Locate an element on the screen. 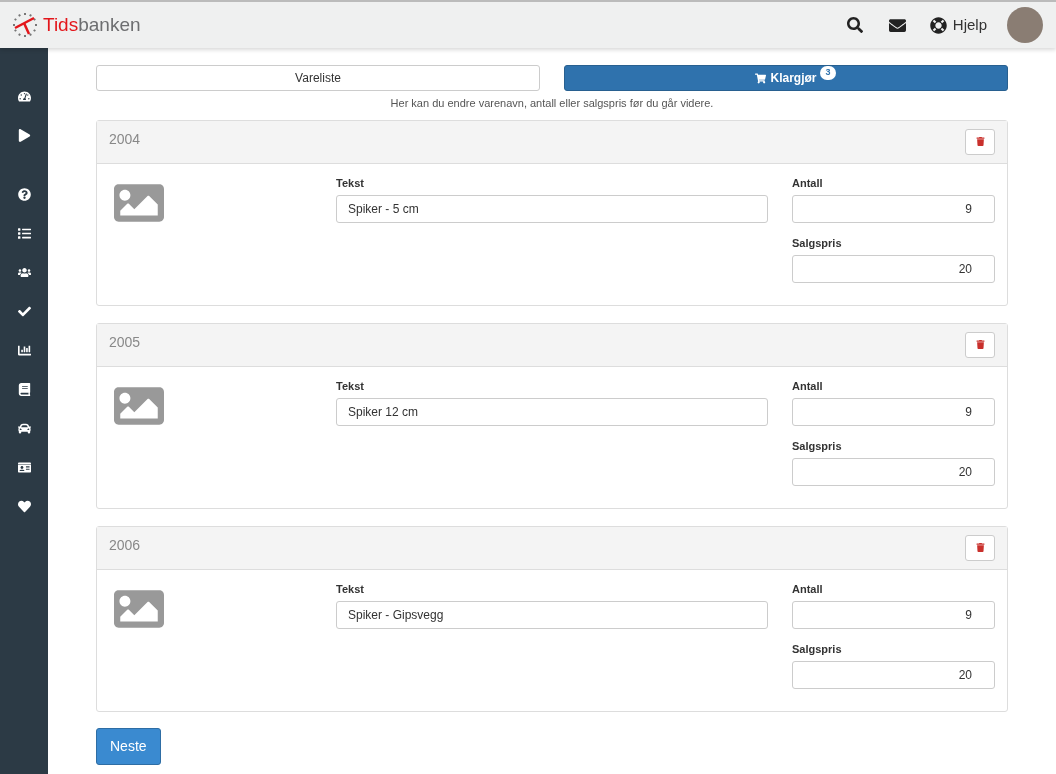  users-icon is located at coordinates (24, 272).